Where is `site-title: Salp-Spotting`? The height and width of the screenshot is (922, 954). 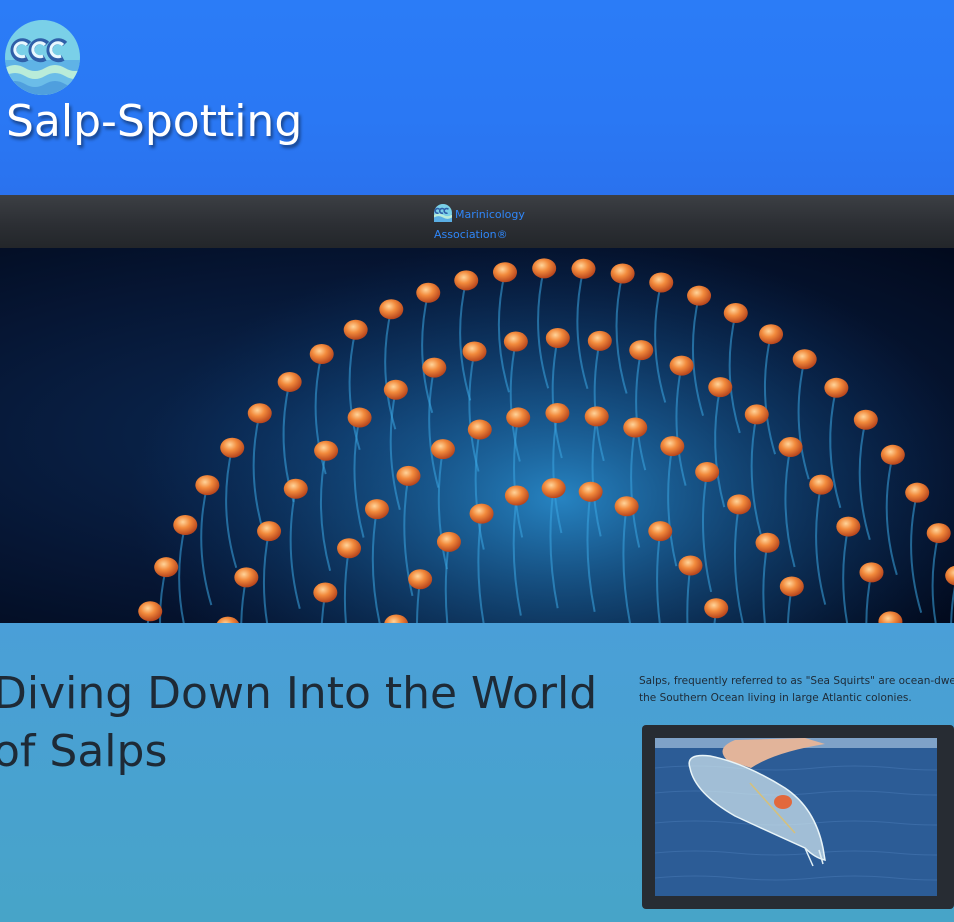
site-title: Salp-Spotting is located at coordinates (154, 121).